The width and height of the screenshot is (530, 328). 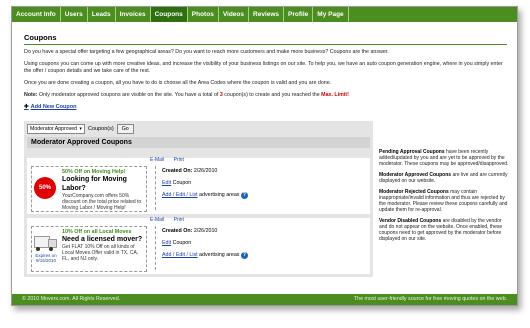 What do you see at coordinates (272, 95) in the screenshot?
I see `note-text-2: coupon(s) to create and you reached the` at bounding box center [272, 95].